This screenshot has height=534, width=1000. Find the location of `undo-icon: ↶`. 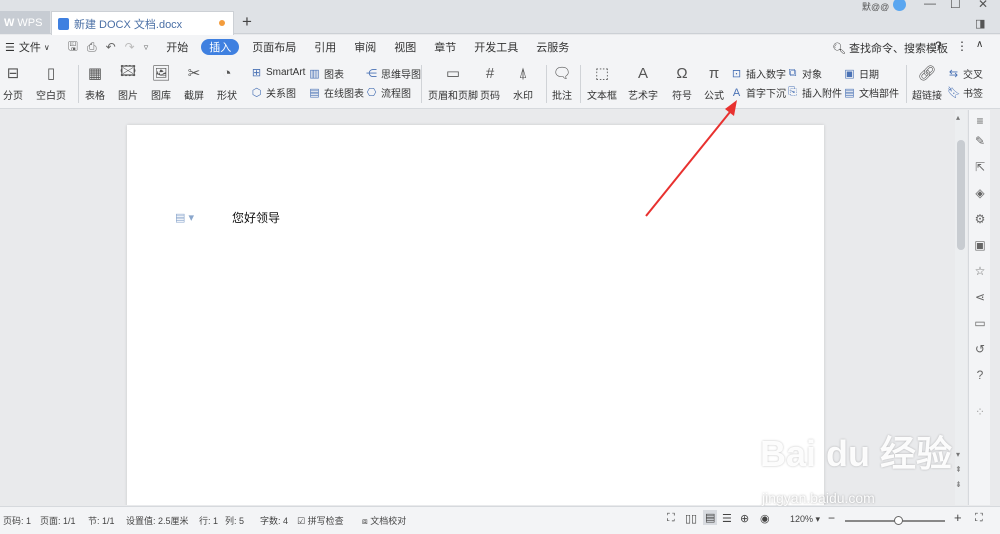

undo-icon: ↶ is located at coordinates (111, 47).